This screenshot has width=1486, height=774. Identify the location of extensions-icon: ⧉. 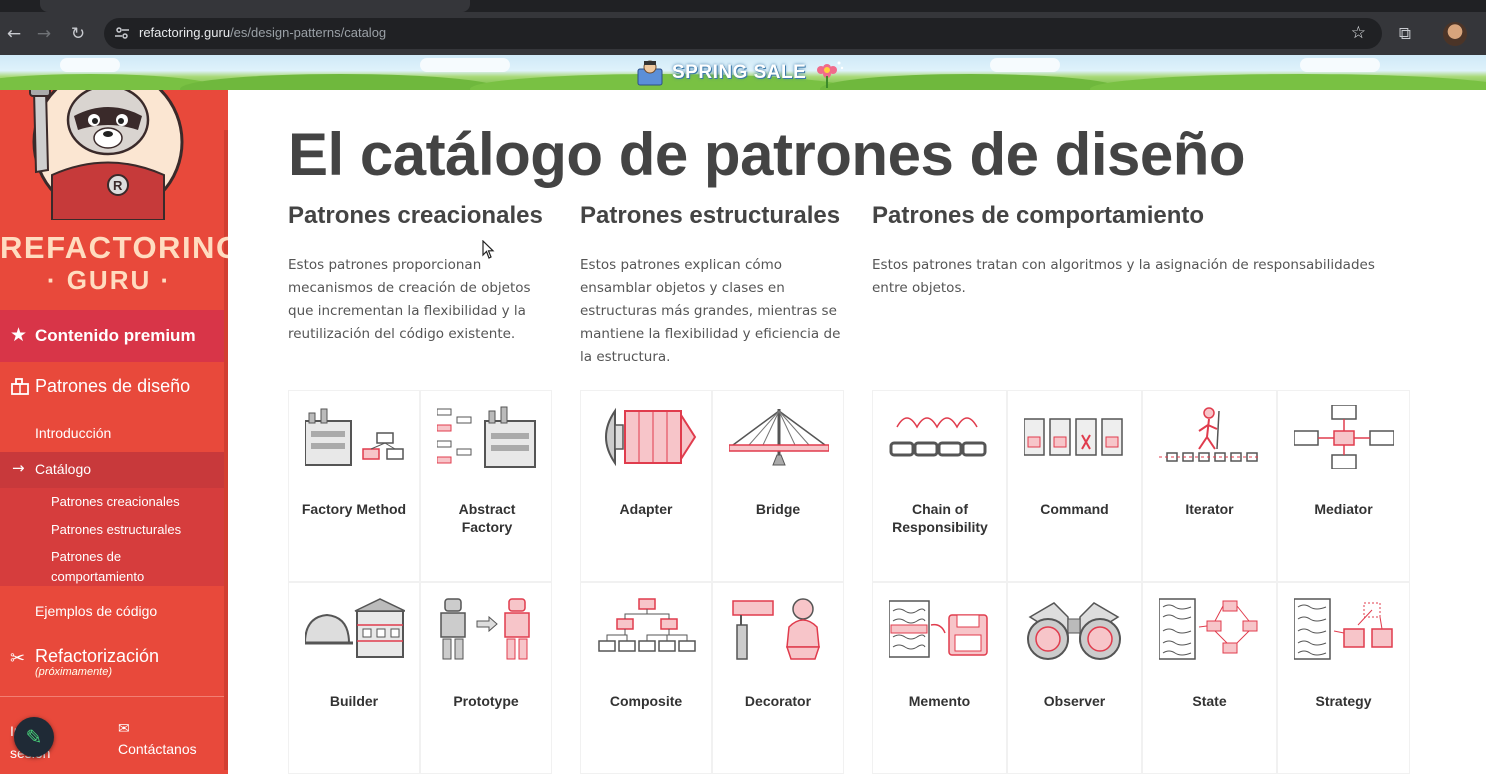
(1405, 34).